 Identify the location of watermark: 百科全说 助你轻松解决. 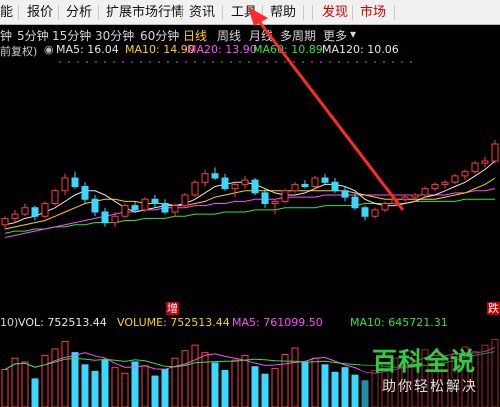
(430, 372).